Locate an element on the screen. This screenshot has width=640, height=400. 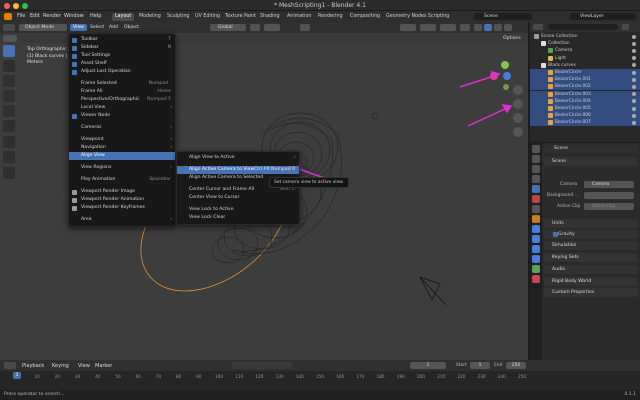
menu-playback: Playback is located at coordinates (33, 366).